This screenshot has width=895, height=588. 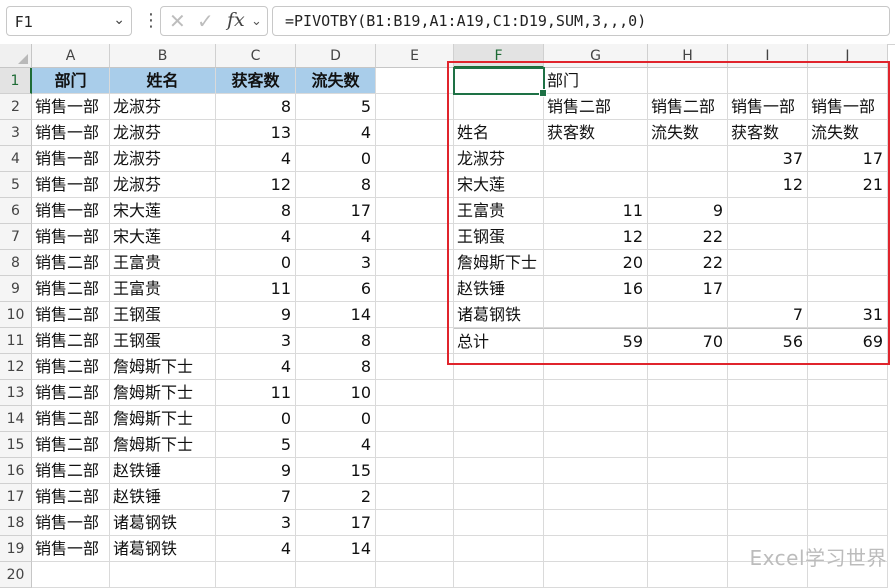 What do you see at coordinates (688, 211) in the screenshot?
I see `pivot-value-cell: 9` at bounding box center [688, 211].